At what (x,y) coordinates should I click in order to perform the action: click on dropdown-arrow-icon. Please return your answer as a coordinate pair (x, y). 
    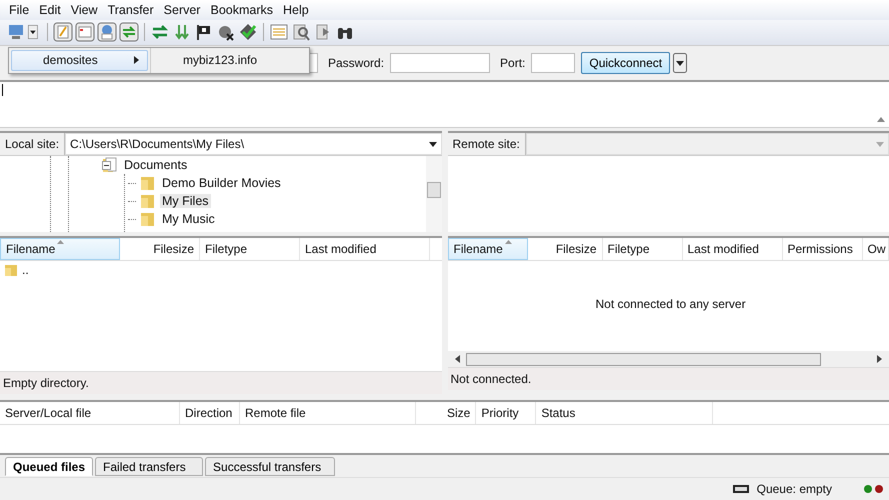
    Looking at the image, I should click on (432, 144).